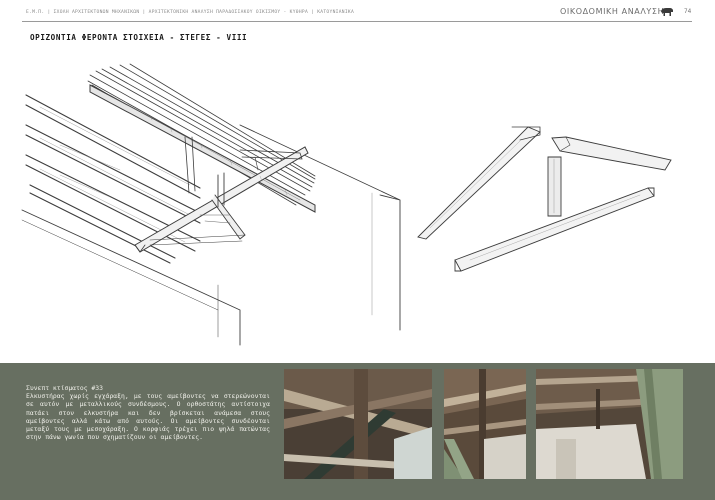 The width and height of the screenshot is (715, 500). Describe the element at coordinates (612, 11) in the screenshot. I see `header-section-title: ΟΙΚΟΔΟΜΙΚΗ ΑΝΑΛΥΣΗ` at that location.